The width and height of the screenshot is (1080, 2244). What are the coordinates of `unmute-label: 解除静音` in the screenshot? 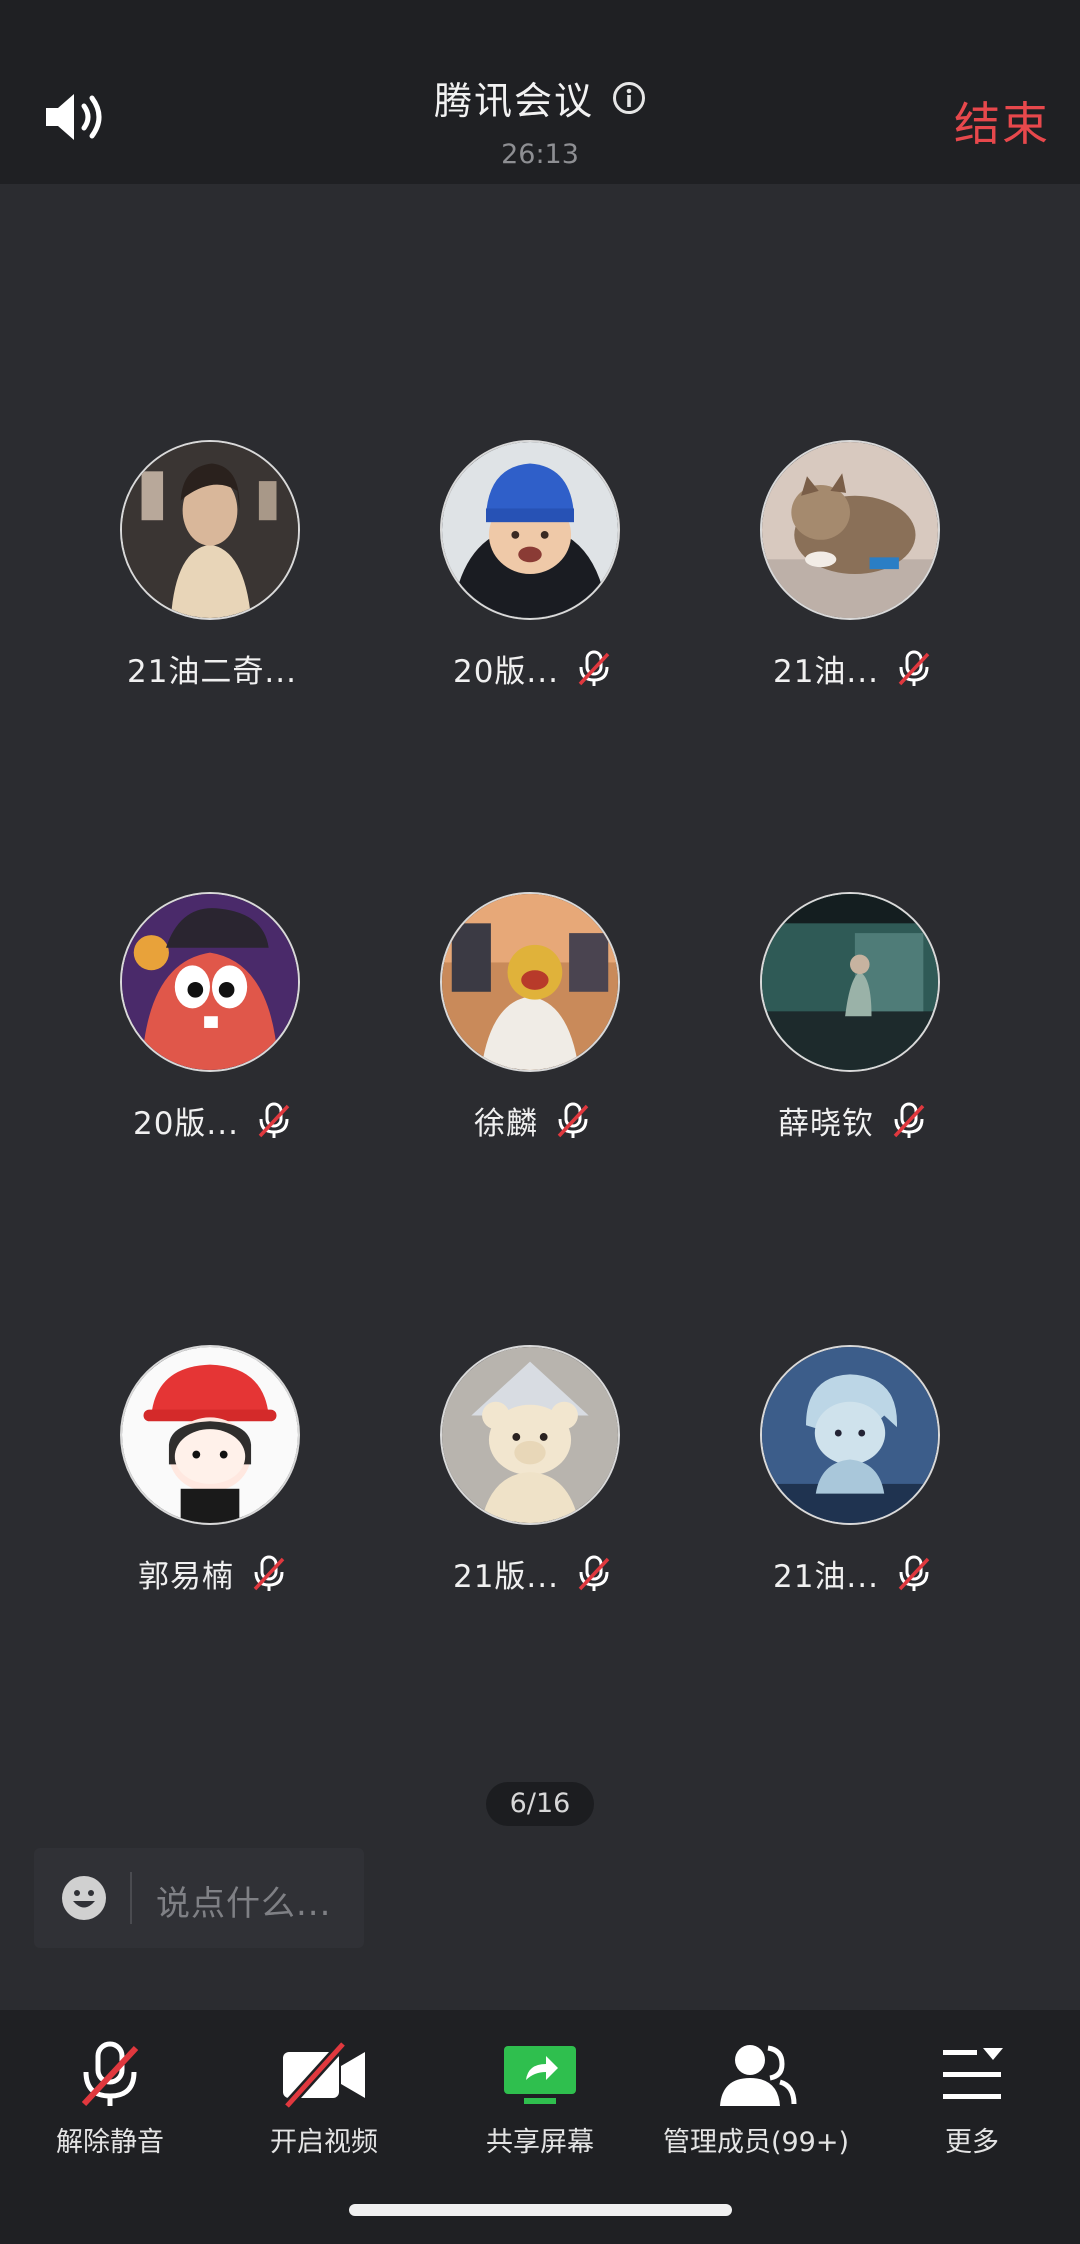 It's located at (110, 2142).